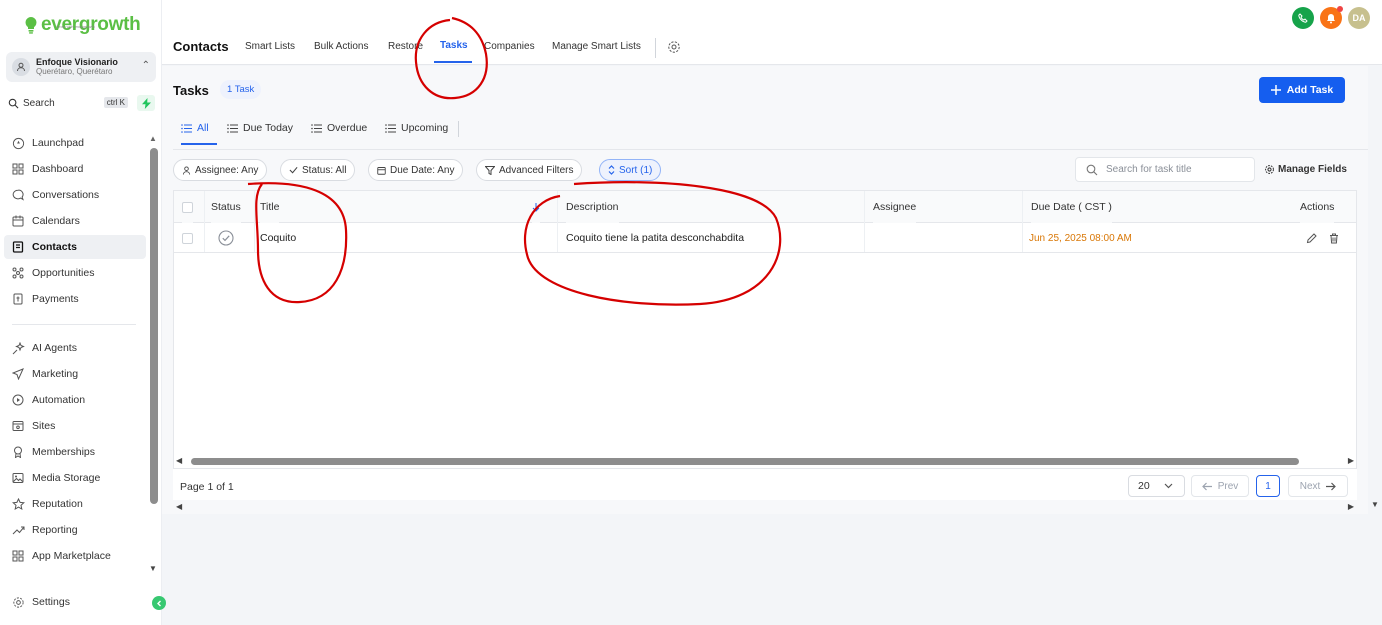 The image size is (1382, 625). Describe the element at coordinates (509, 46) in the screenshot. I see `tab-companies: Companies` at that location.